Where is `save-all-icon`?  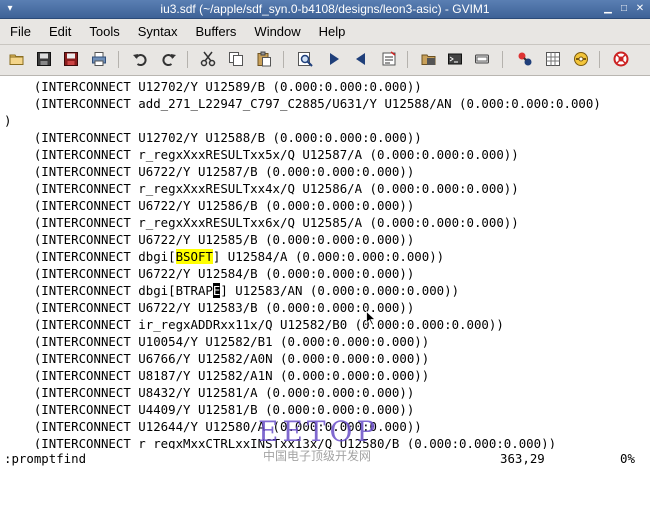 save-all-icon is located at coordinates (71, 59).